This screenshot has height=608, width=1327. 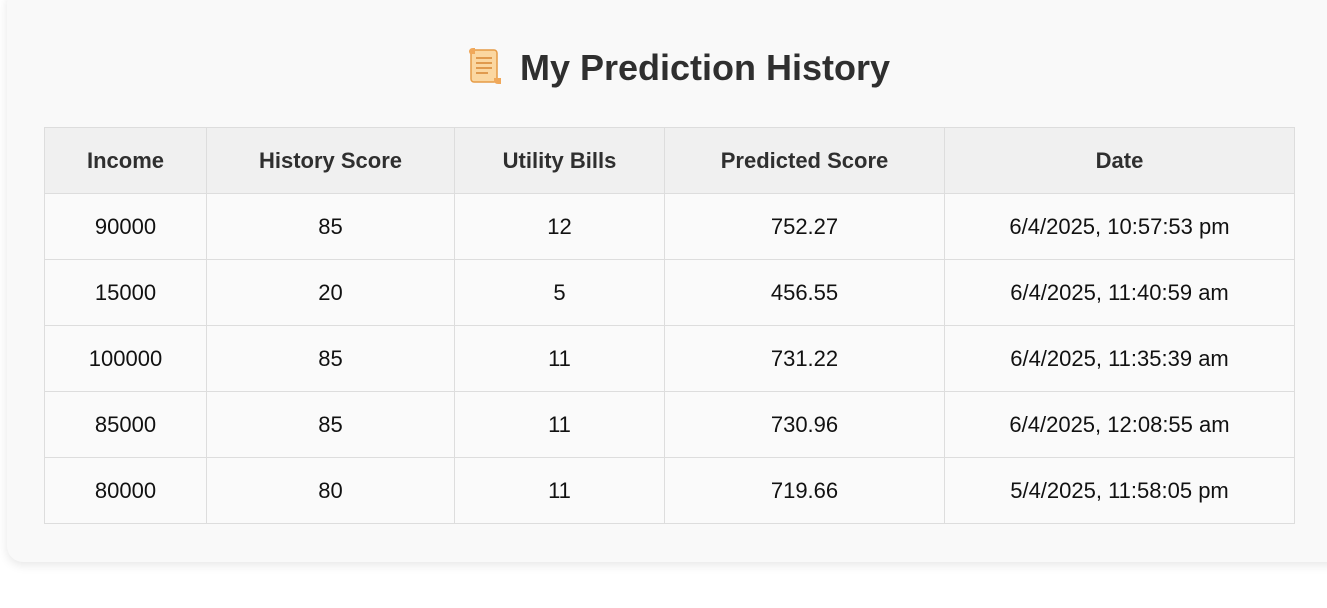 What do you see at coordinates (330, 490) in the screenshot?
I see `history-score-cell: 80` at bounding box center [330, 490].